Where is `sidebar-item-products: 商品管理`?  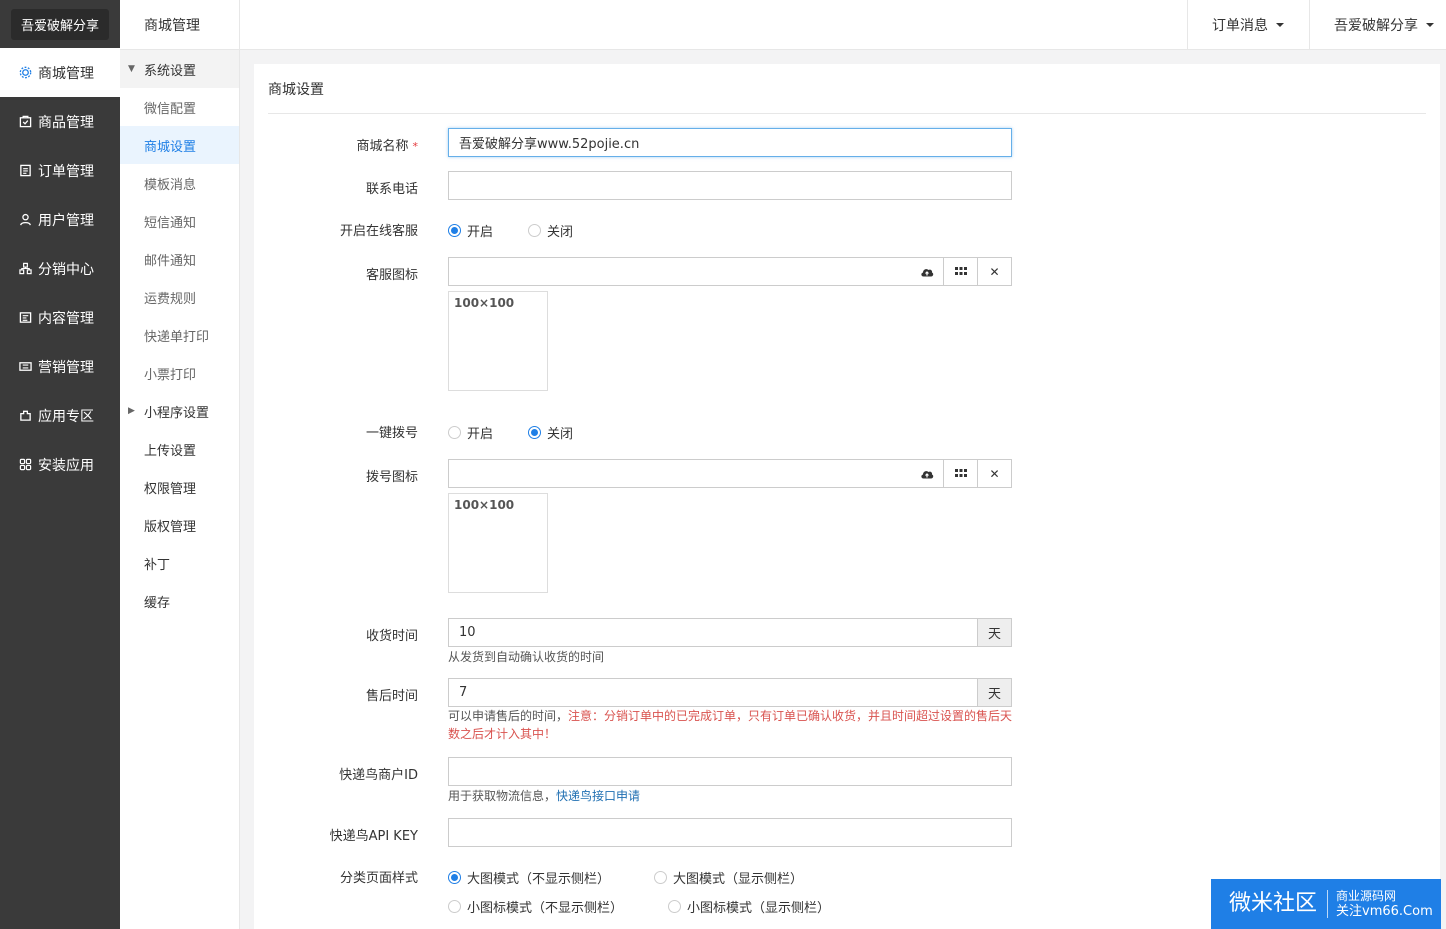 sidebar-item-products: 商品管理 is located at coordinates (60, 121).